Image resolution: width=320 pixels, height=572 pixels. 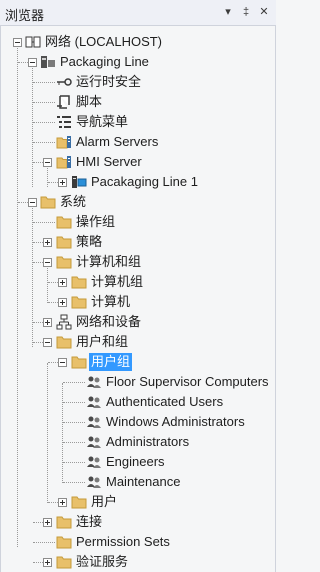 I want to click on tree-item-alarm-servers: Alarm Servers, so click(x=139, y=142).